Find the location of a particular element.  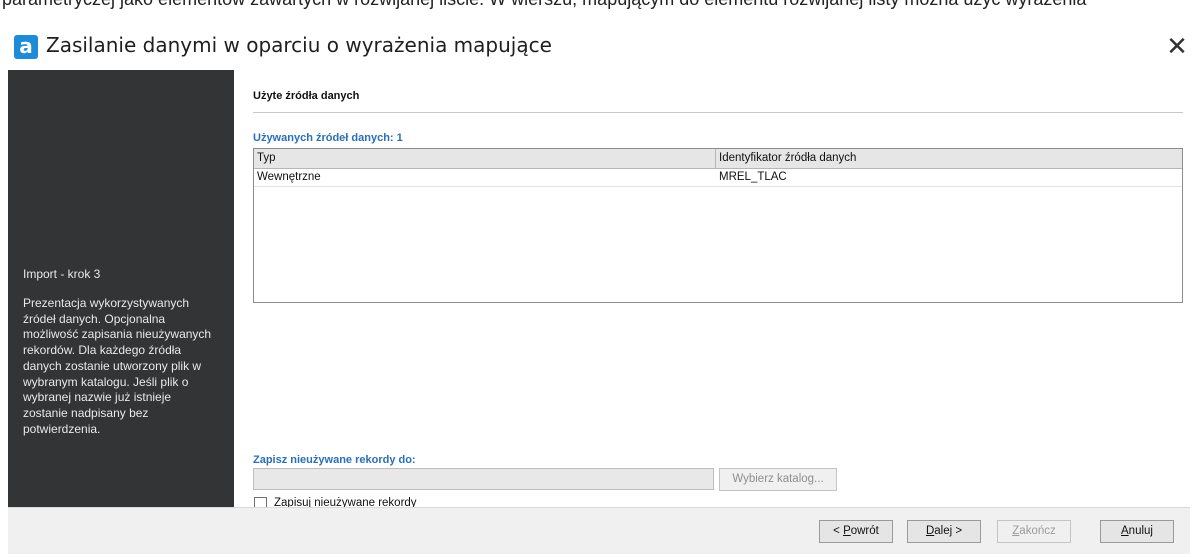

table-header: Typ Identyfikator źródła danych is located at coordinates (718, 159).